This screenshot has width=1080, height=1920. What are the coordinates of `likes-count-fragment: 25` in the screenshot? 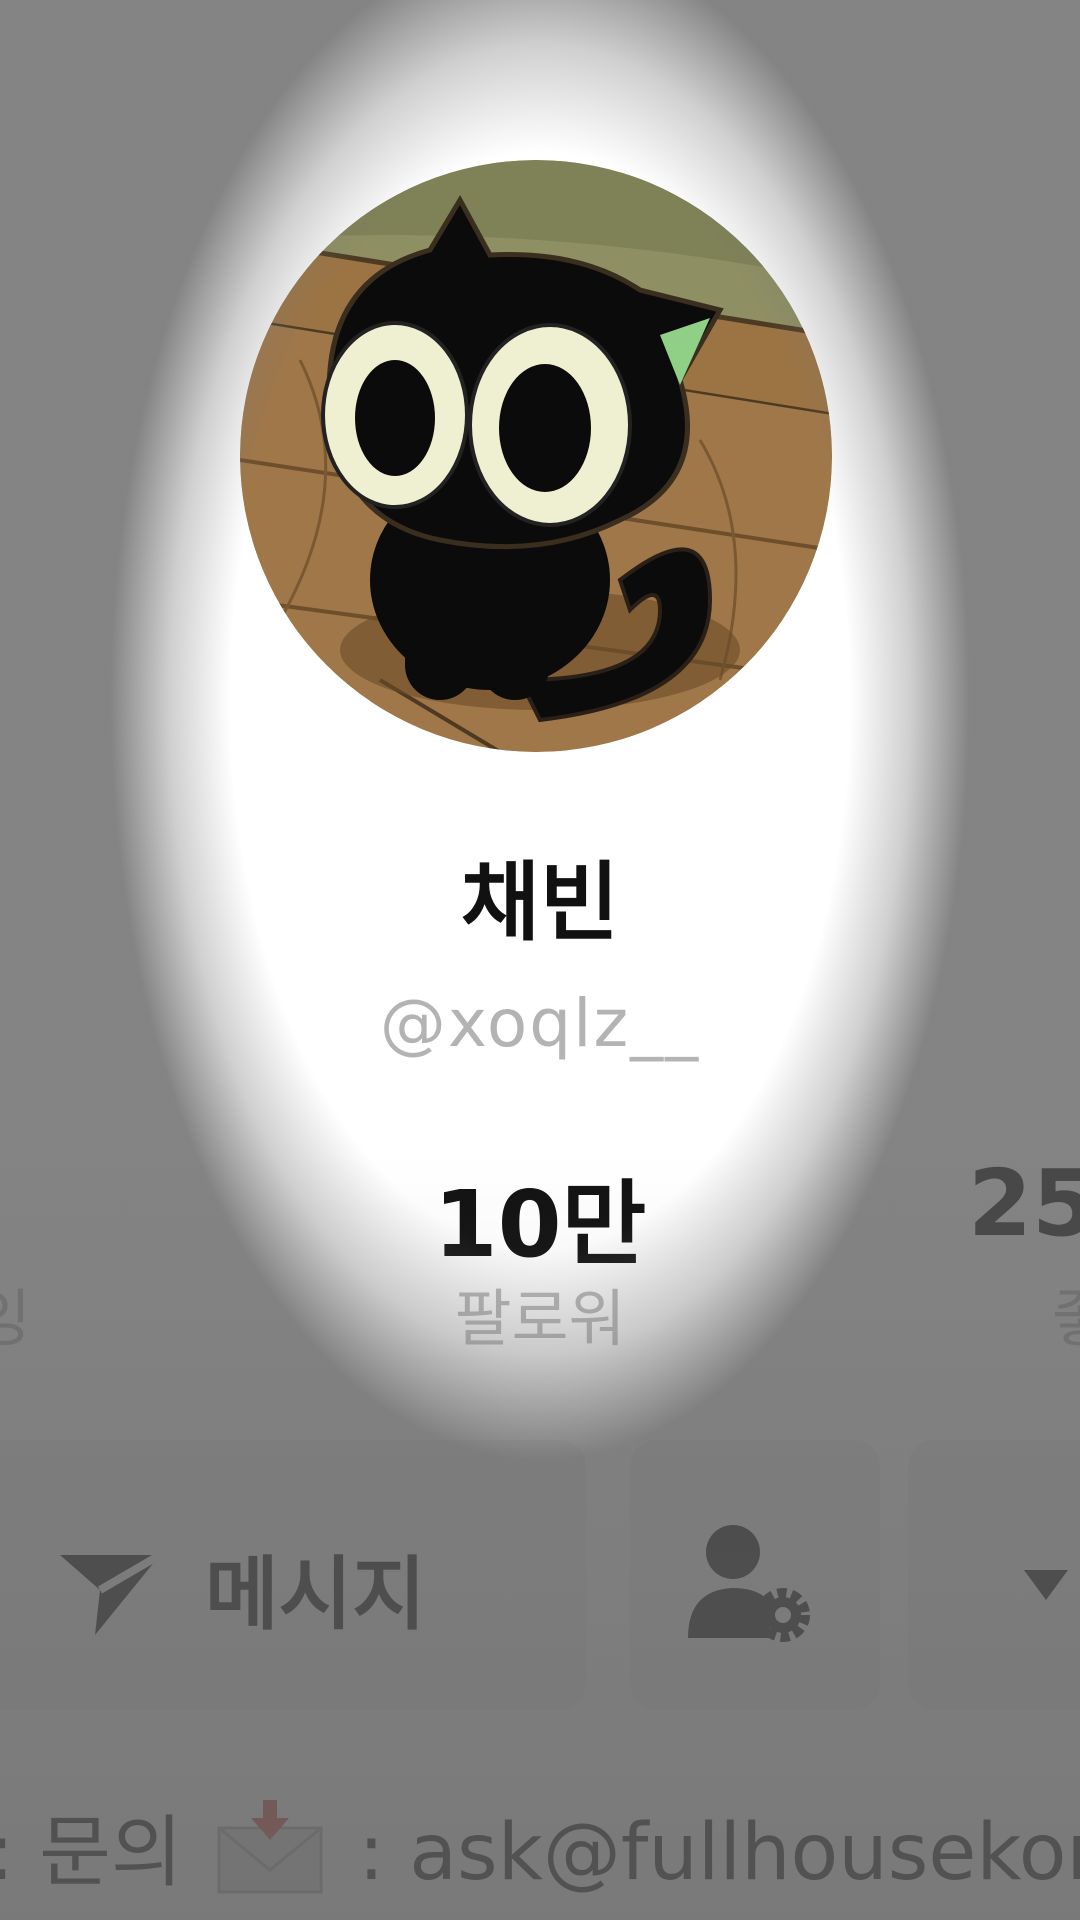 It's located at (1024, 1203).